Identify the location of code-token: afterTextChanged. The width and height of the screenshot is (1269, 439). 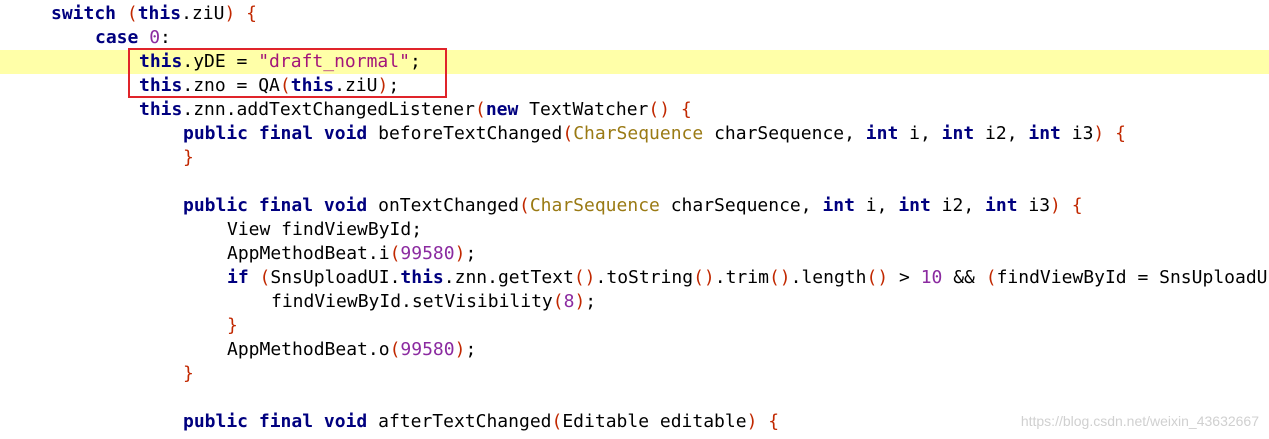
(459, 421).